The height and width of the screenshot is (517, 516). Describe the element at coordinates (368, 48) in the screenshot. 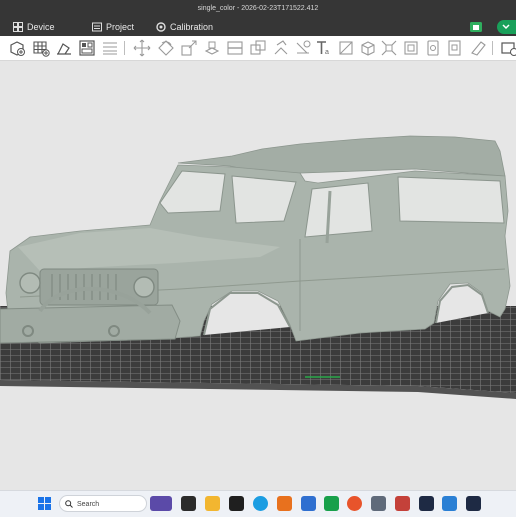

I see `assembly-icon` at that location.